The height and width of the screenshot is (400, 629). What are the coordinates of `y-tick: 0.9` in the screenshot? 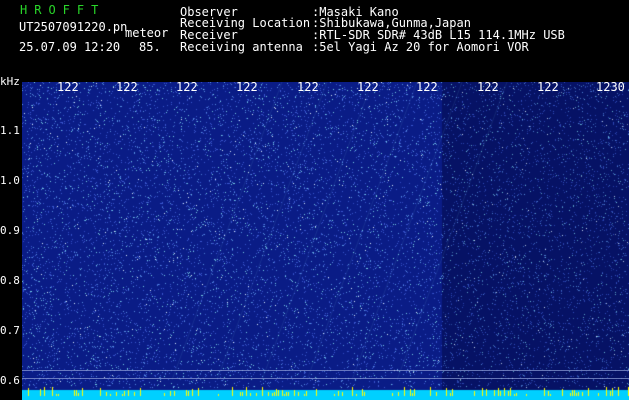 It's located at (10, 230).